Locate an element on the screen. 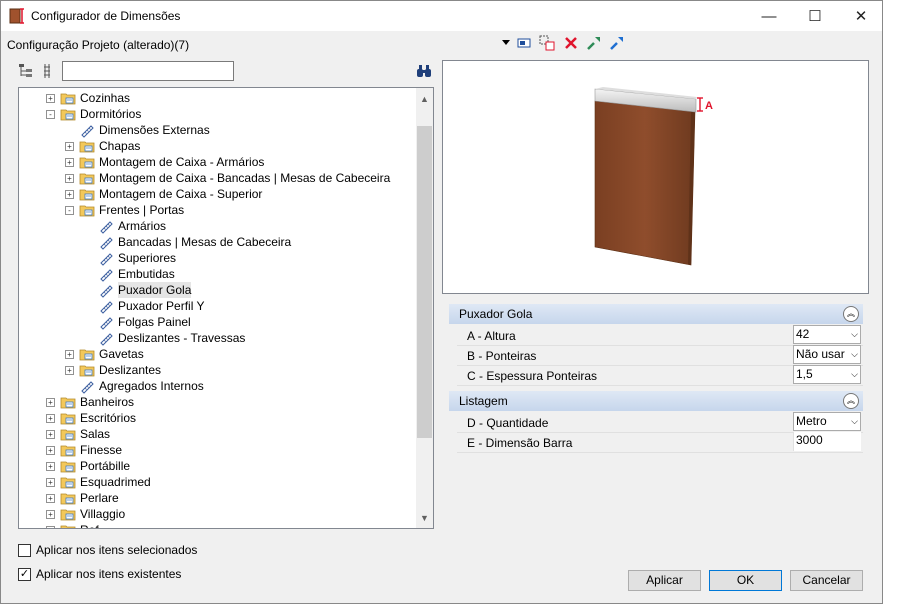 This screenshot has height=612, width=912. tree-item: Bancadas | Mesas de Cabeceira is located at coordinates (216, 242).